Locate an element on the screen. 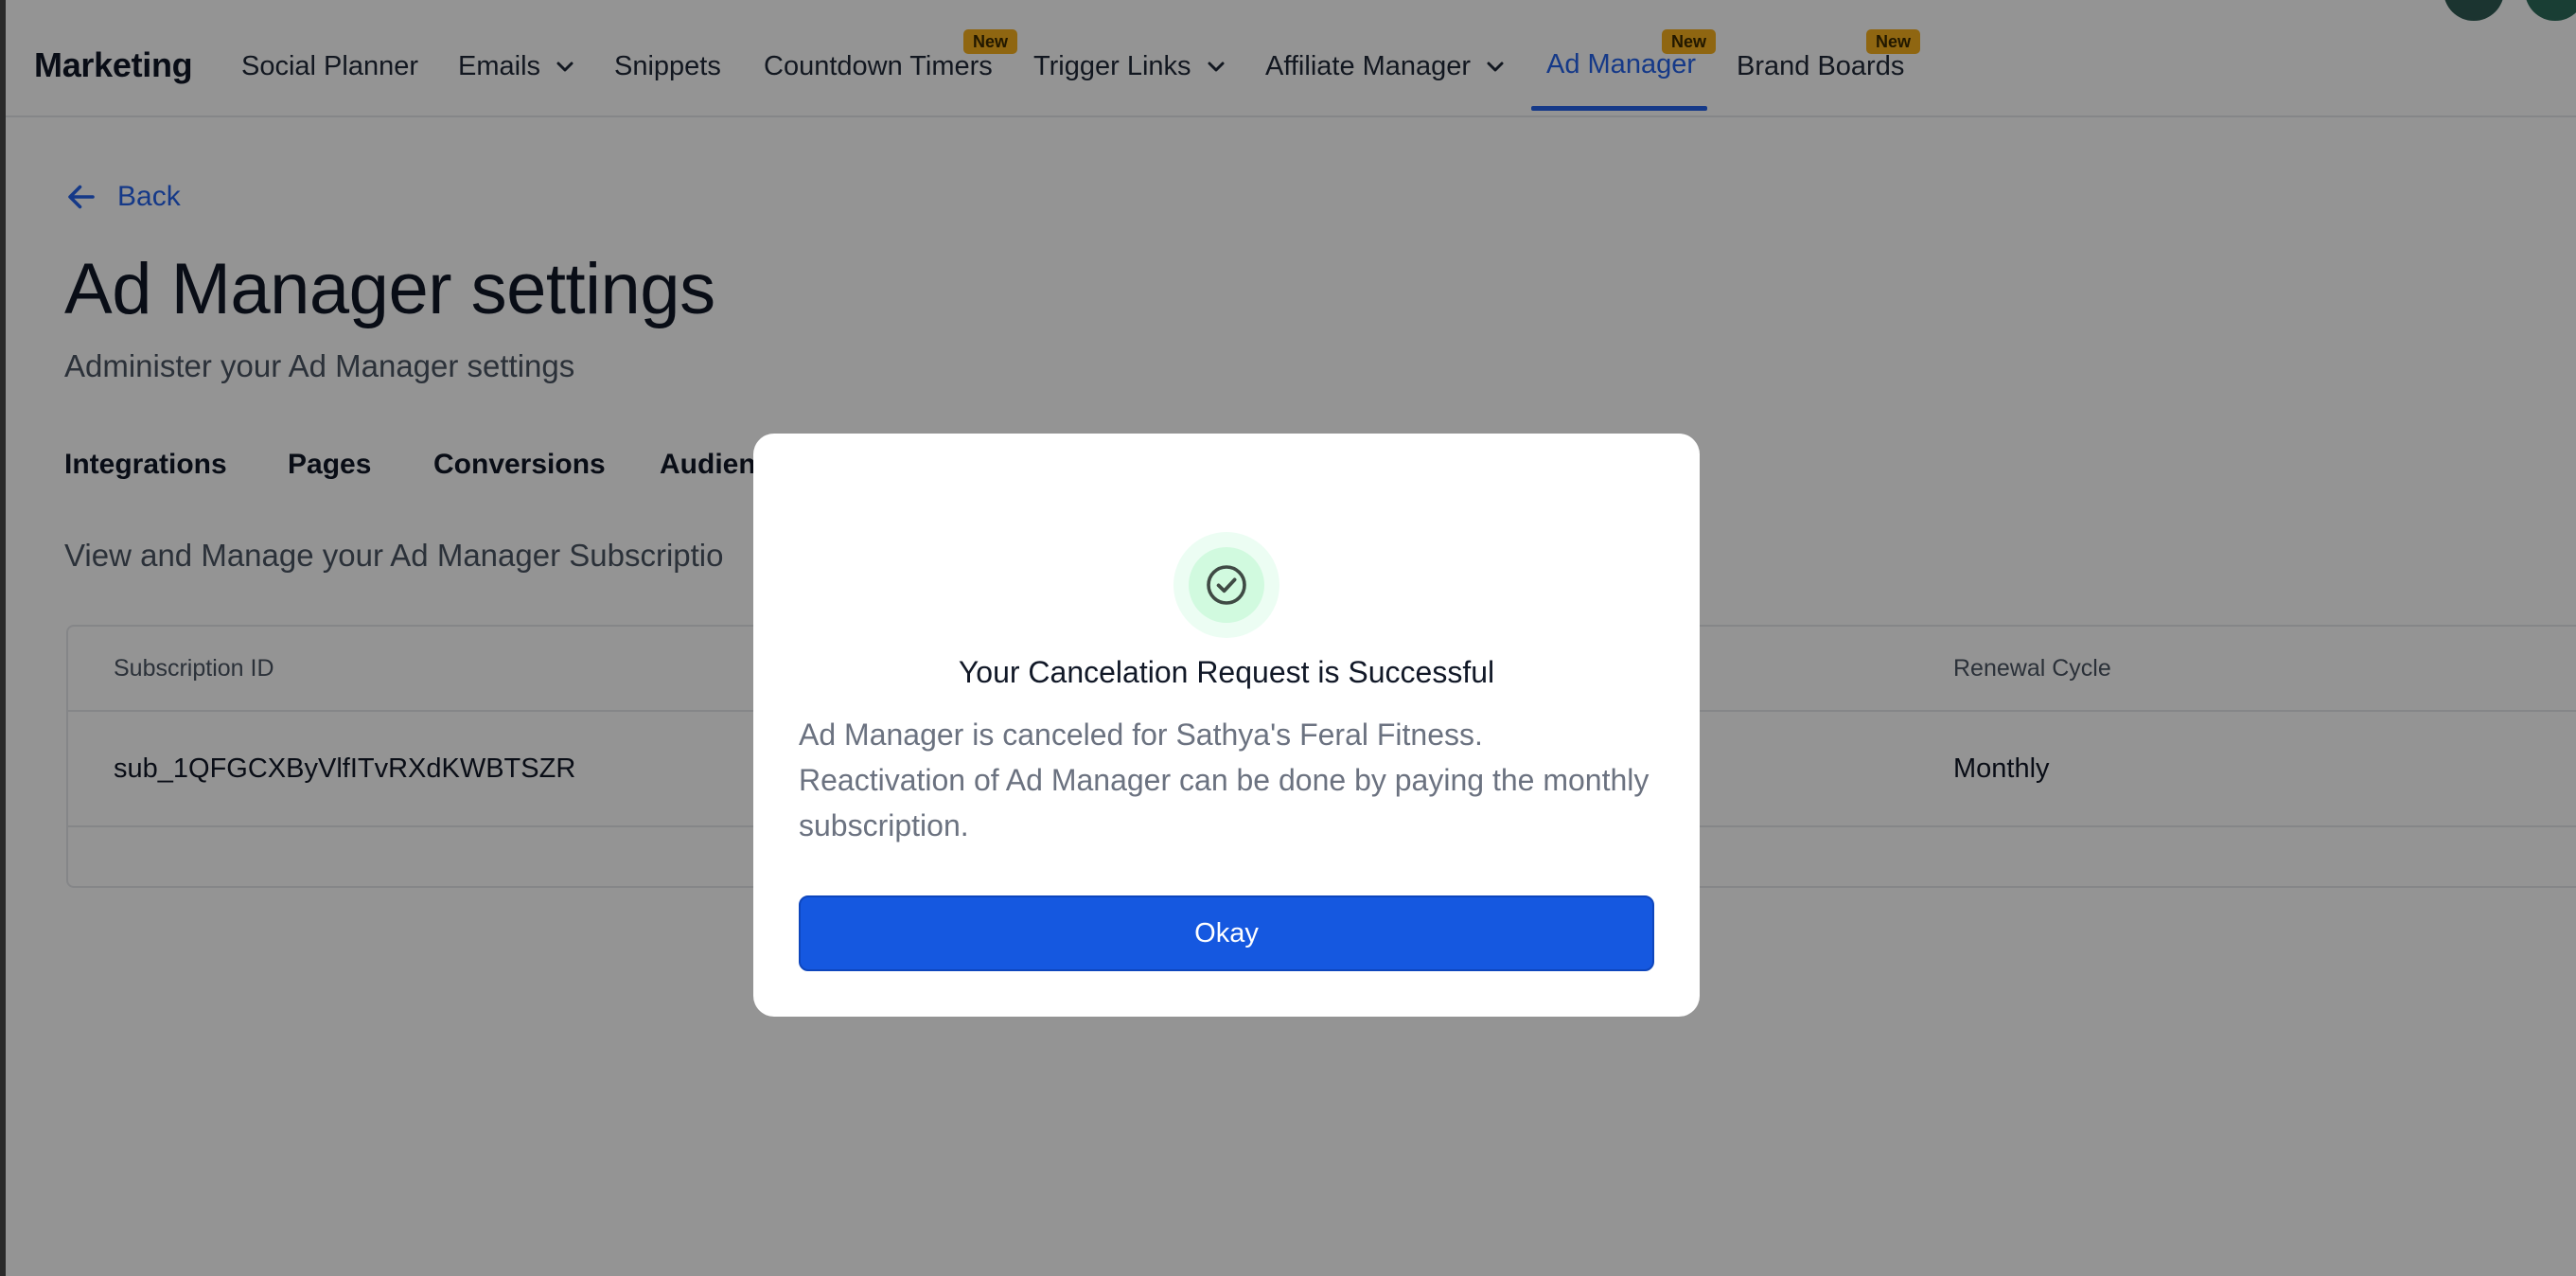 This screenshot has width=2576, height=1276. modal-title: Your Cancelation Request is Successful is located at coordinates (1226, 672).